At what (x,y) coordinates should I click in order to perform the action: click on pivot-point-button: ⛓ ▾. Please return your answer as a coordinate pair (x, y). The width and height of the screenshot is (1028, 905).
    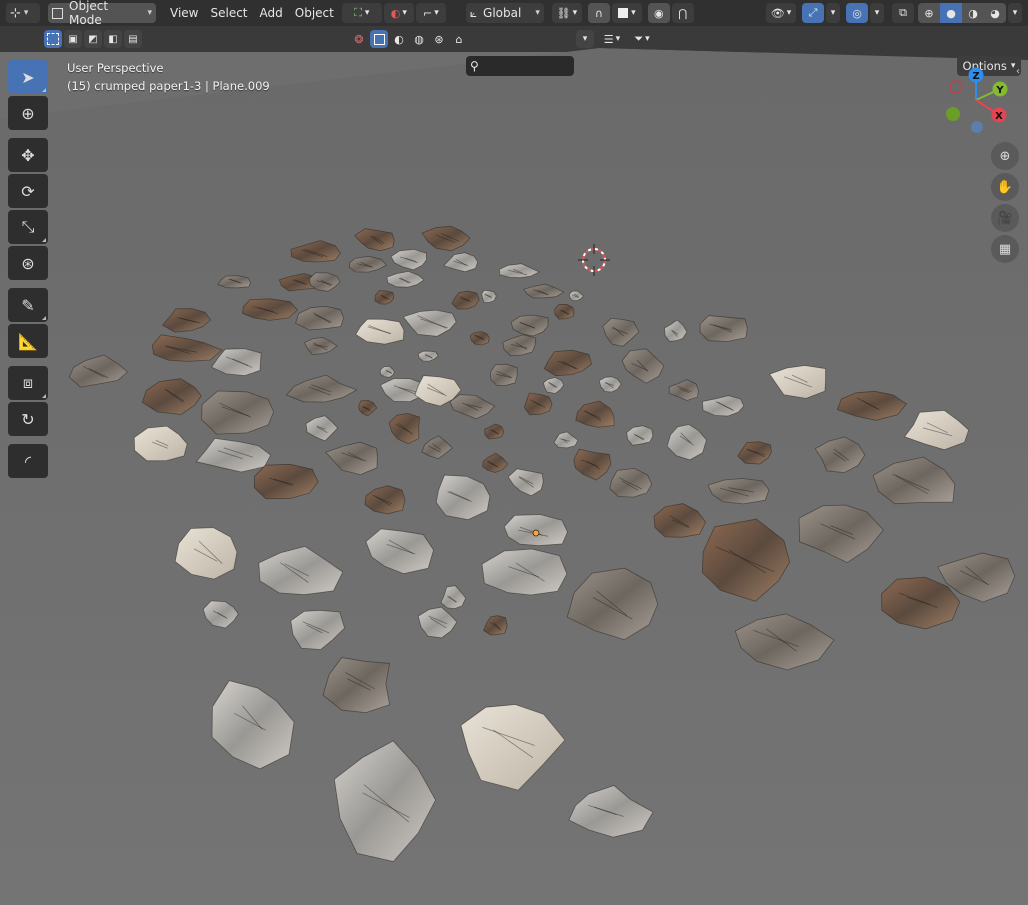
    Looking at the image, I should click on (566, 13).